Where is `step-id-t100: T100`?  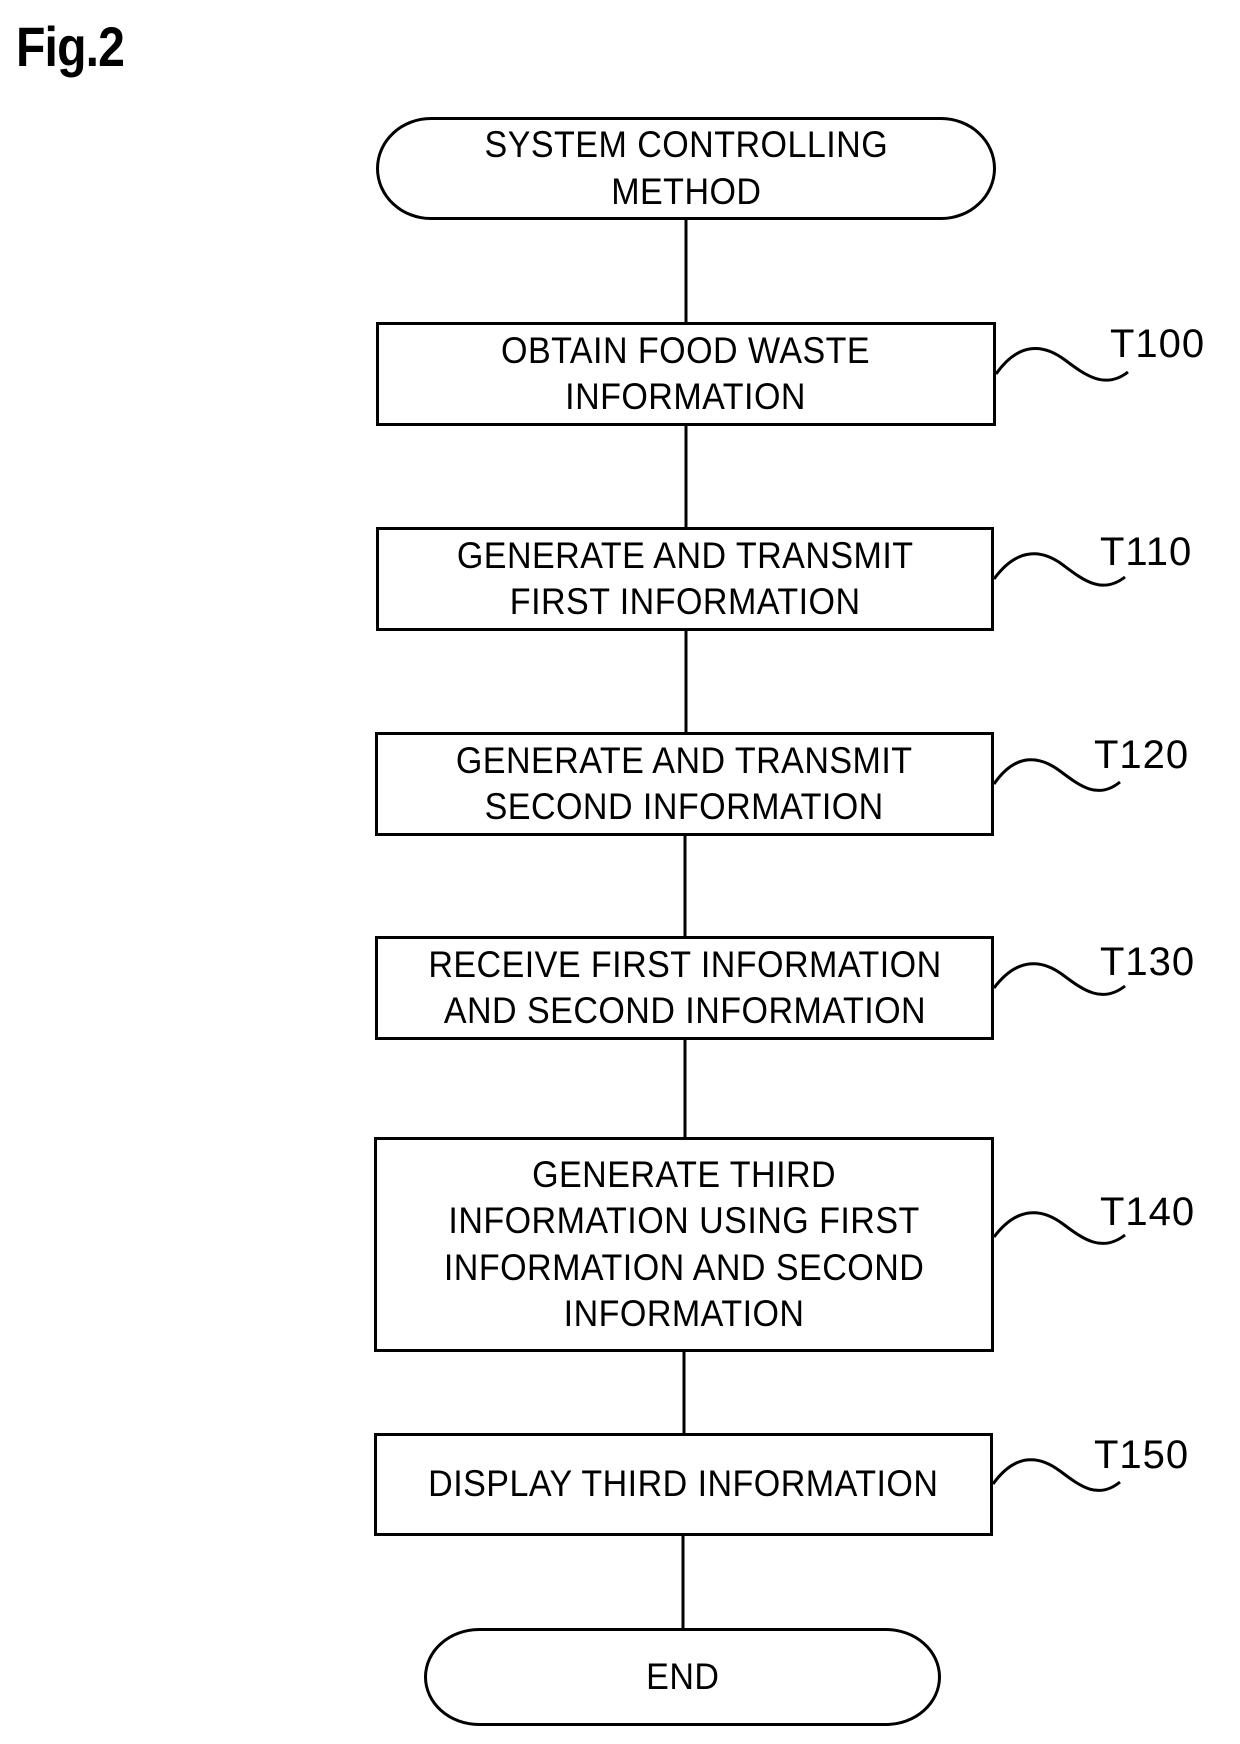
step-id-t100: T100 is located at coordinates (1158, 344).